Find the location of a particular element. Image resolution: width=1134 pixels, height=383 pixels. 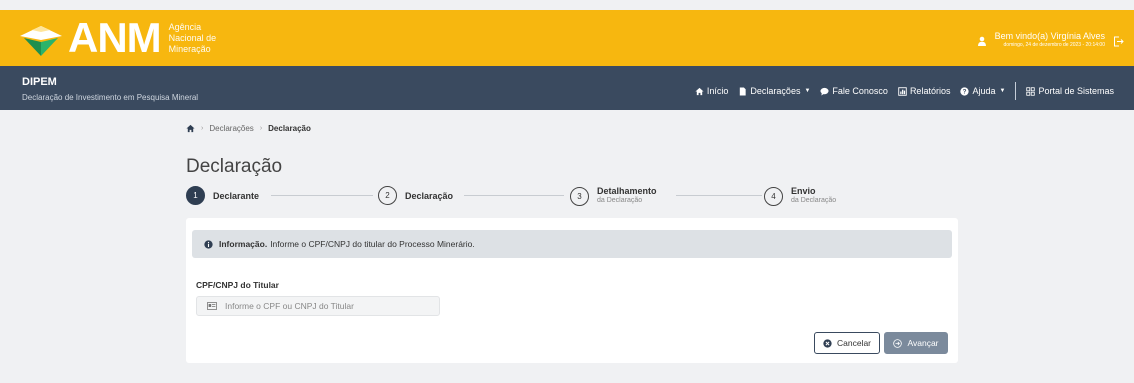

next-button: Avançar is located at coordinates (916, 343).